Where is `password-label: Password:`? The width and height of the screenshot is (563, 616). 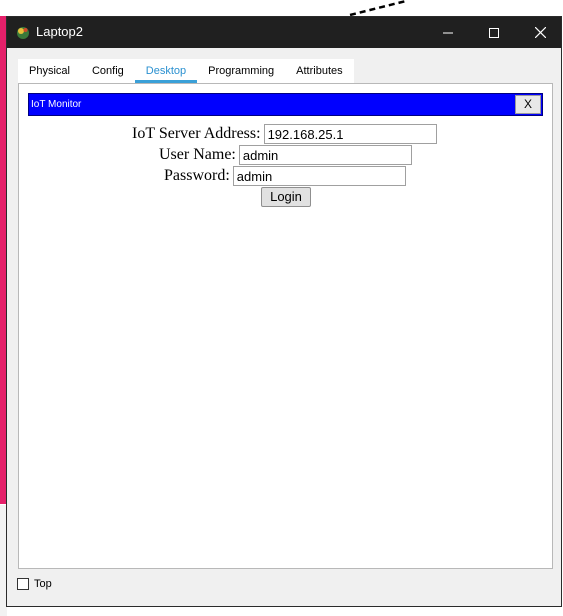 password-label: Password: is located at coordinates (197, 175).